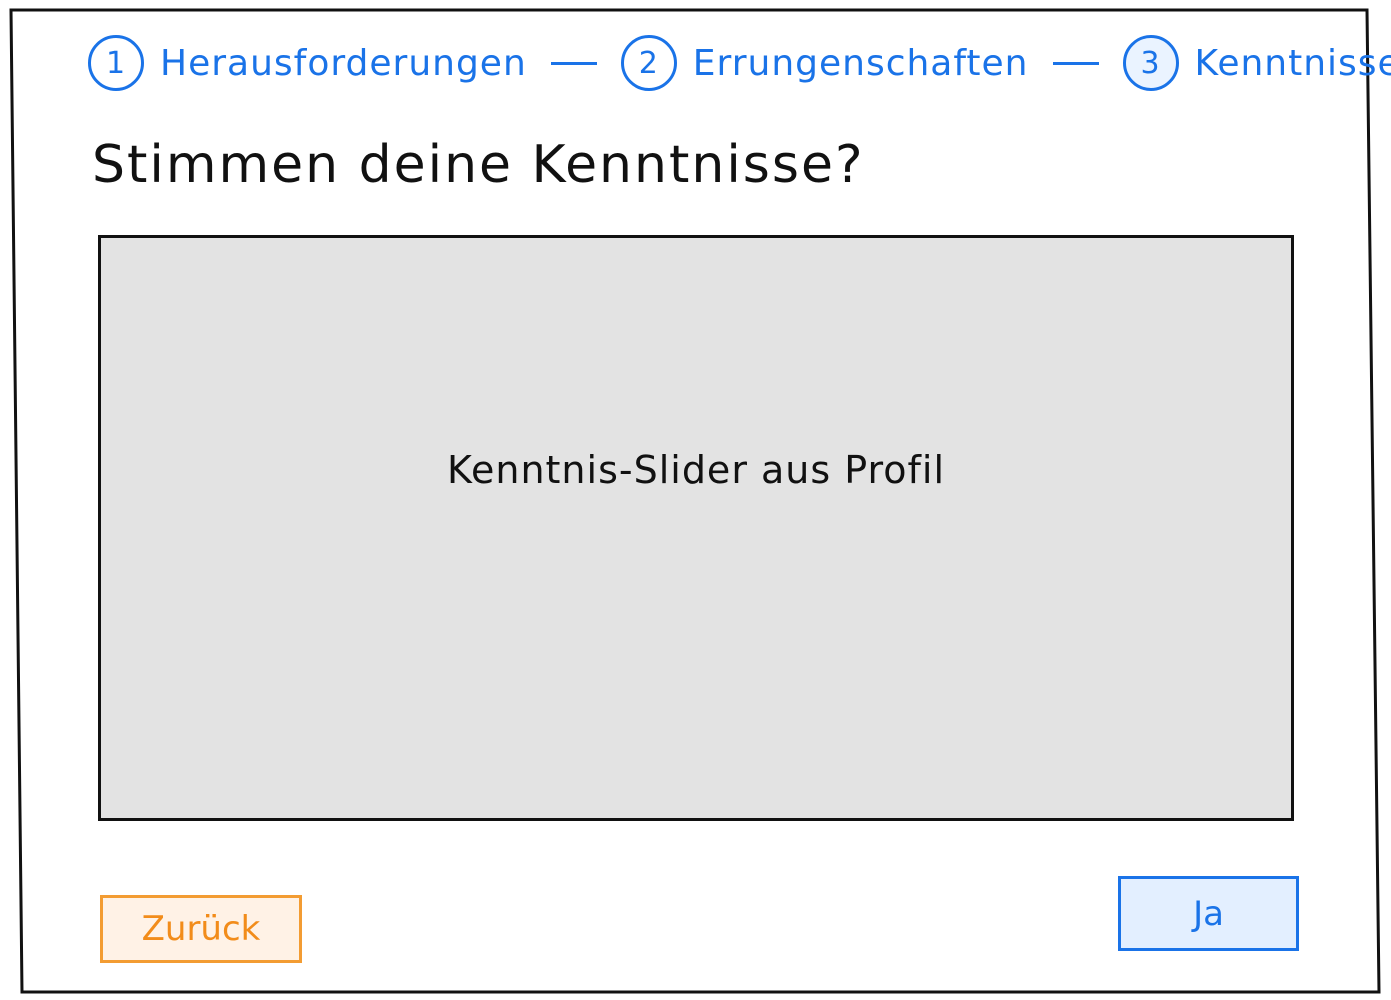 This screenshot has height=1000, width=1391. I want to click on back-button: Zurück, so click(201, 929).